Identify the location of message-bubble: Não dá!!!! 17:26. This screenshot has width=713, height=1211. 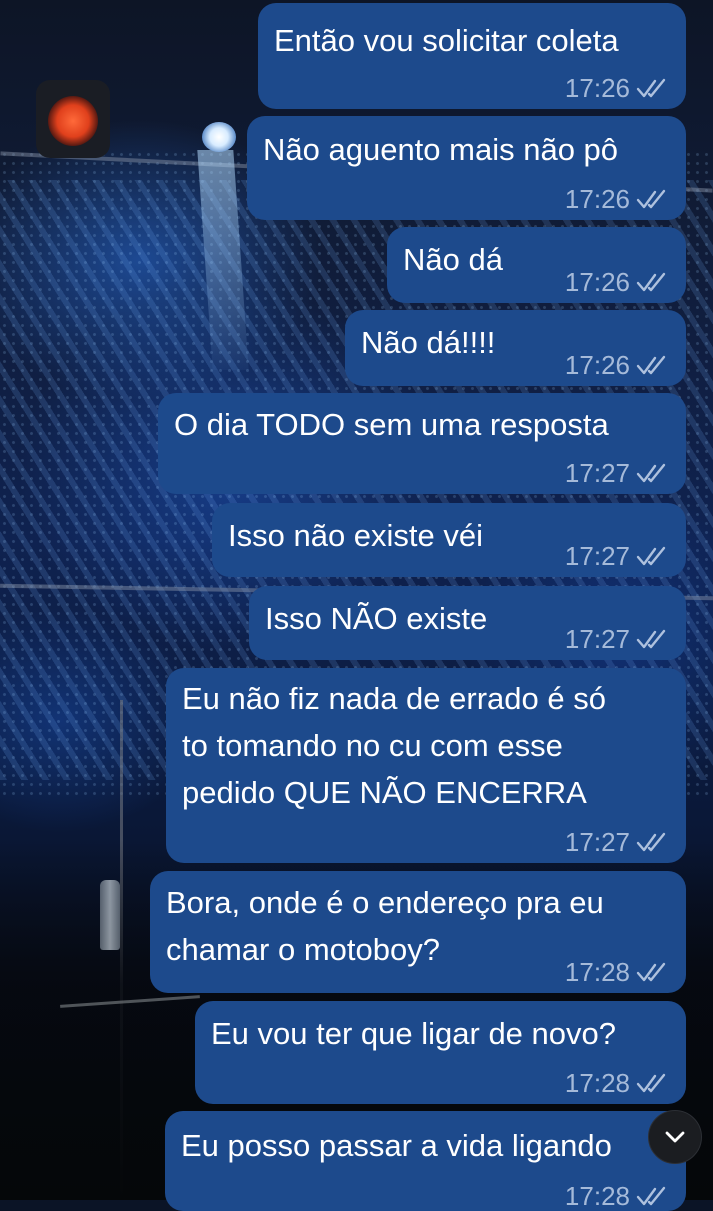
(515, 348).